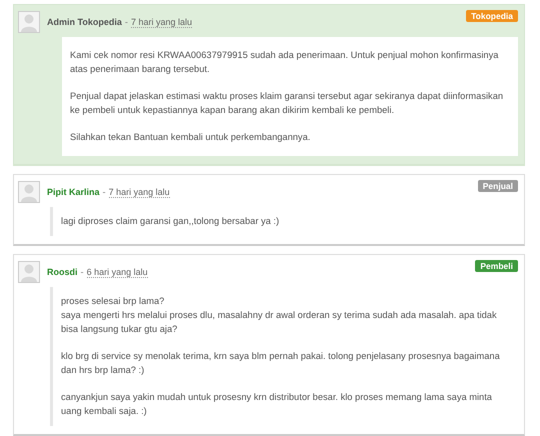 Image resolution: width=540 pixels, height=436 pixels. Describe the element at coordinates (84, 22) in the screenshot. I see `author-name: Admin Tokopedia` at that location.